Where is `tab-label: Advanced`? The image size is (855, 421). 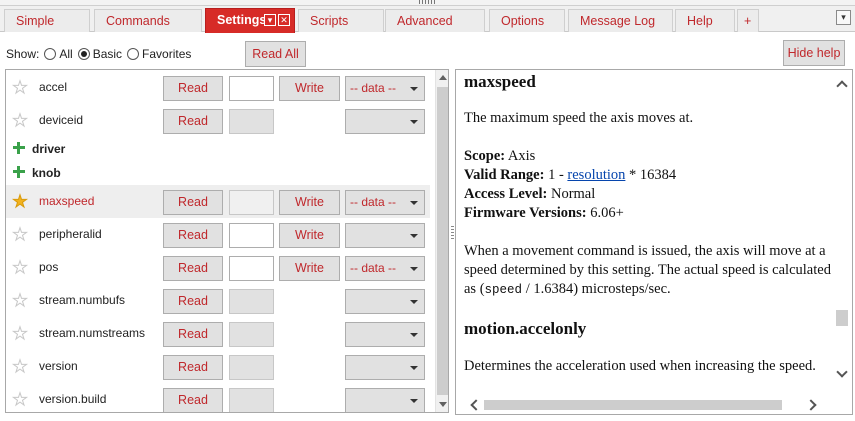
tab-label: Advanced is located at coordinates (425, 21).